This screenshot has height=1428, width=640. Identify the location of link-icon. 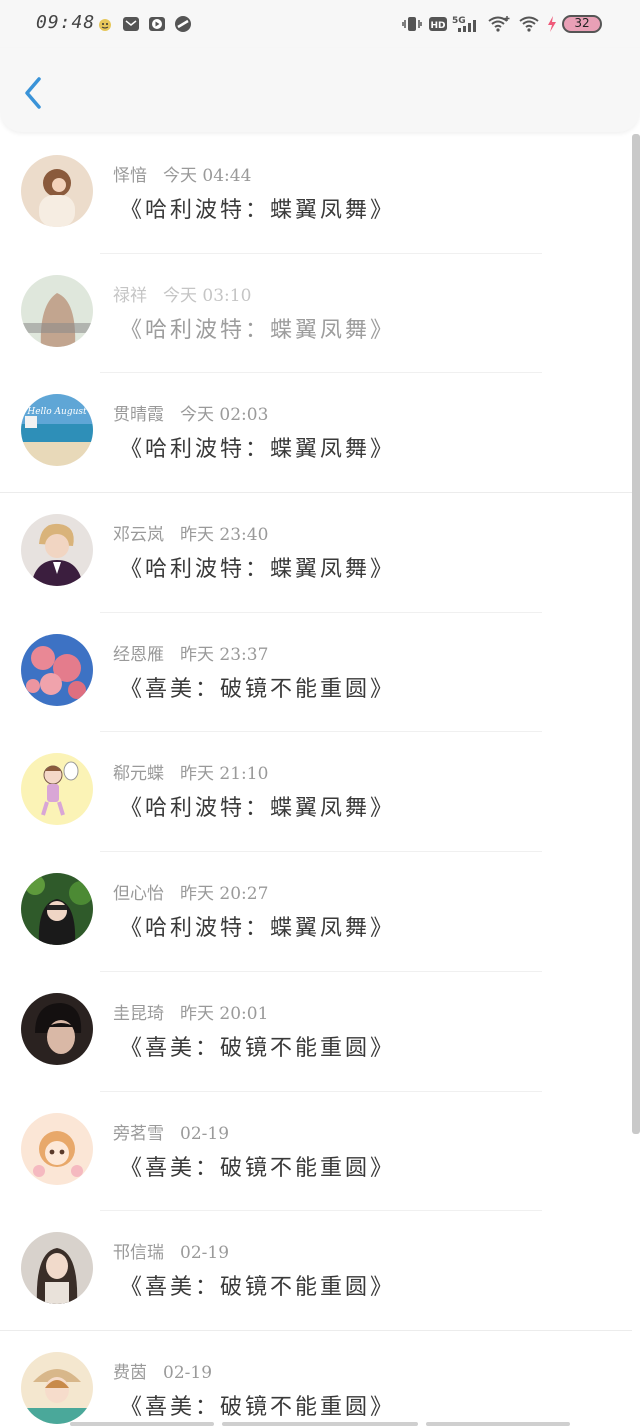
(183, 24).